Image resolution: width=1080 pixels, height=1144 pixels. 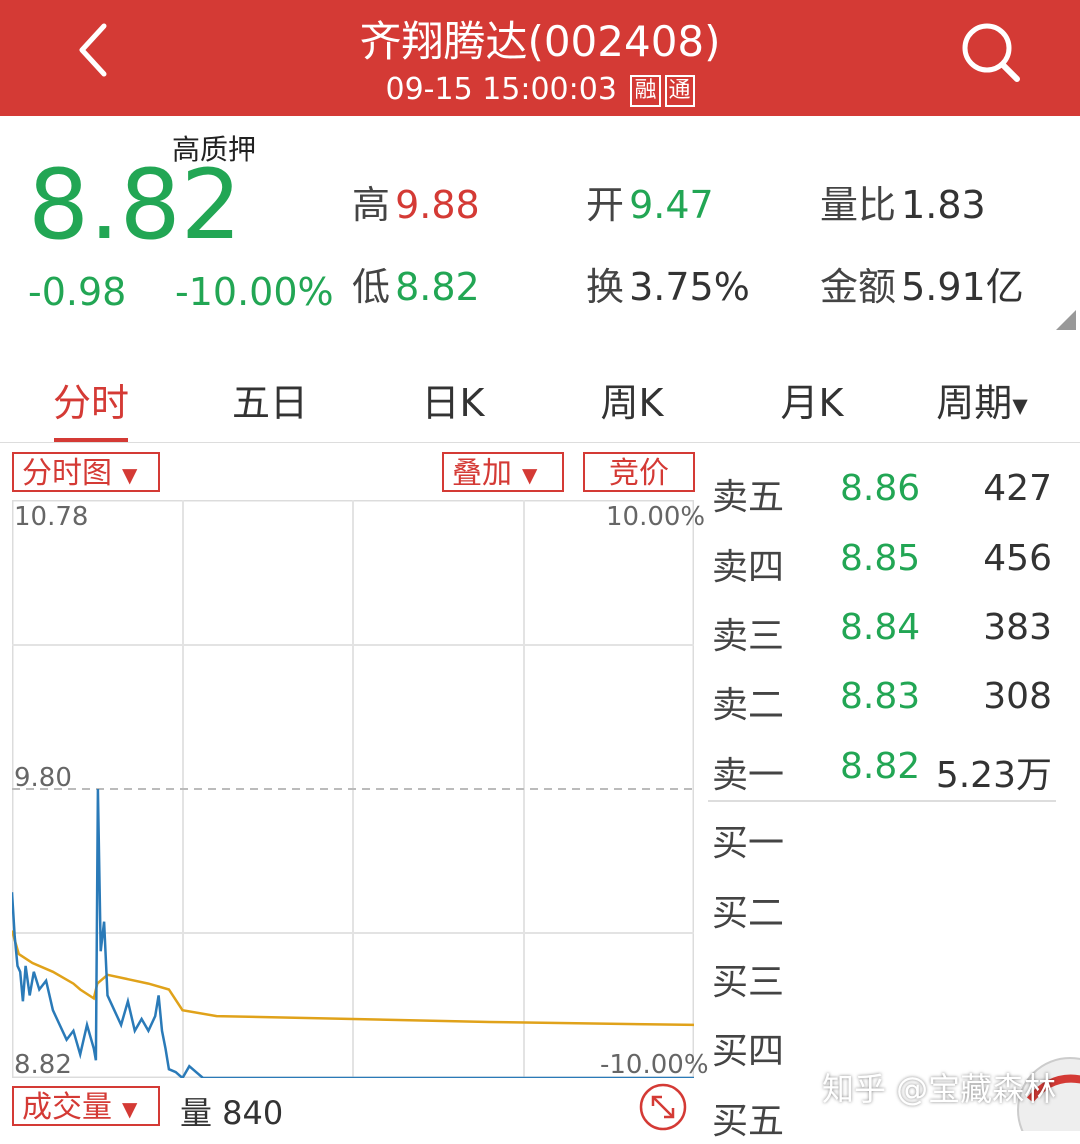 I want to click on ask-1-label: 卖一, so click(x=748, y=775).